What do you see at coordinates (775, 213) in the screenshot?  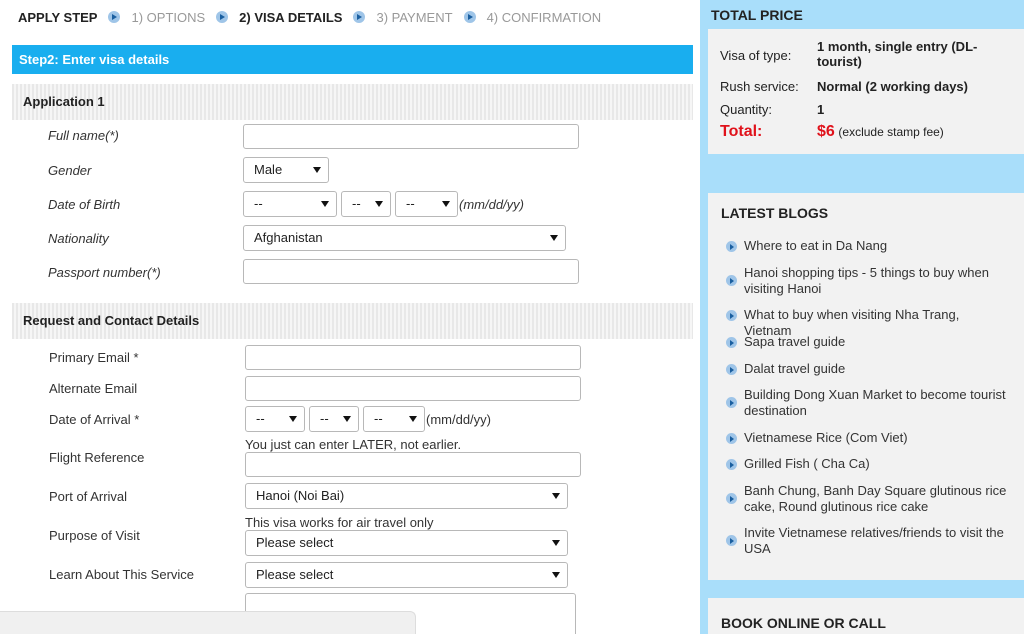 I see `latest-blogs-title: LATEST BLOGS` at bounding box center [775, 213].